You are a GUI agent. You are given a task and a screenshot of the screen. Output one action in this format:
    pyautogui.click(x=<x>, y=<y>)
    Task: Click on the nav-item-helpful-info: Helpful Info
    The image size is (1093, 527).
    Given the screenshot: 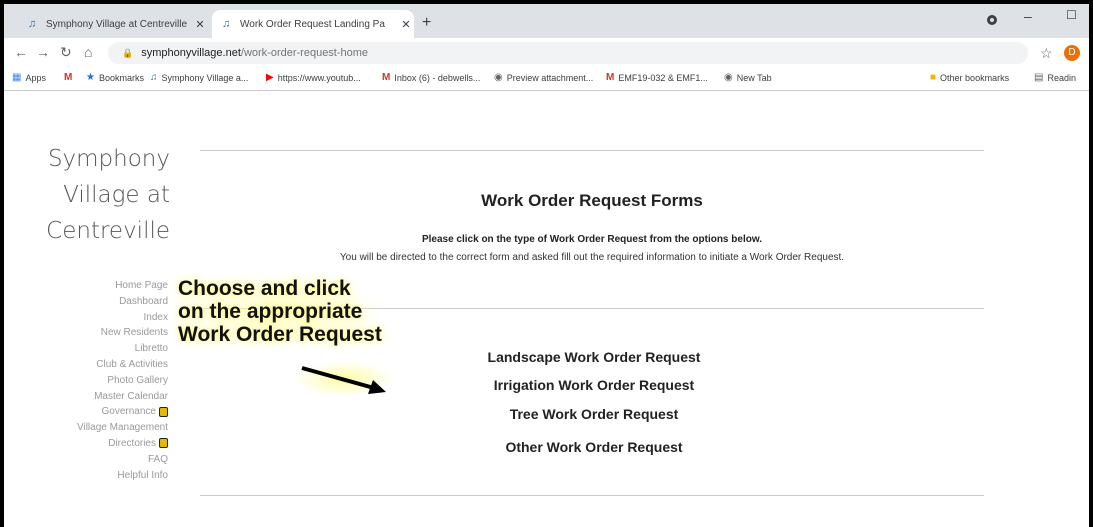 What is the action you would take?
    pyautogui.click(x=122, y=476)
    